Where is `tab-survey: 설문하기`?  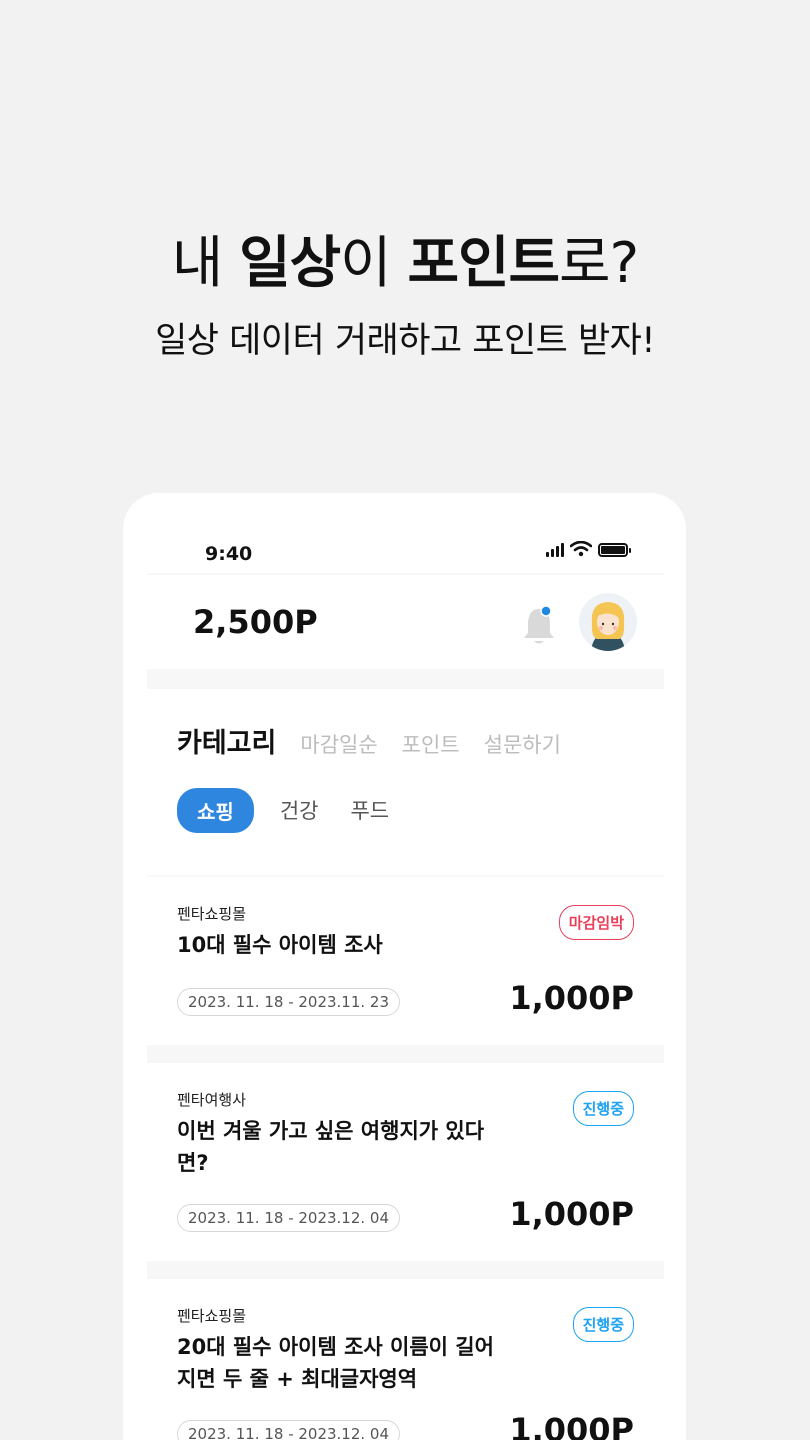
tab-survey: 설문하기 is located at coordinates (522, 744).